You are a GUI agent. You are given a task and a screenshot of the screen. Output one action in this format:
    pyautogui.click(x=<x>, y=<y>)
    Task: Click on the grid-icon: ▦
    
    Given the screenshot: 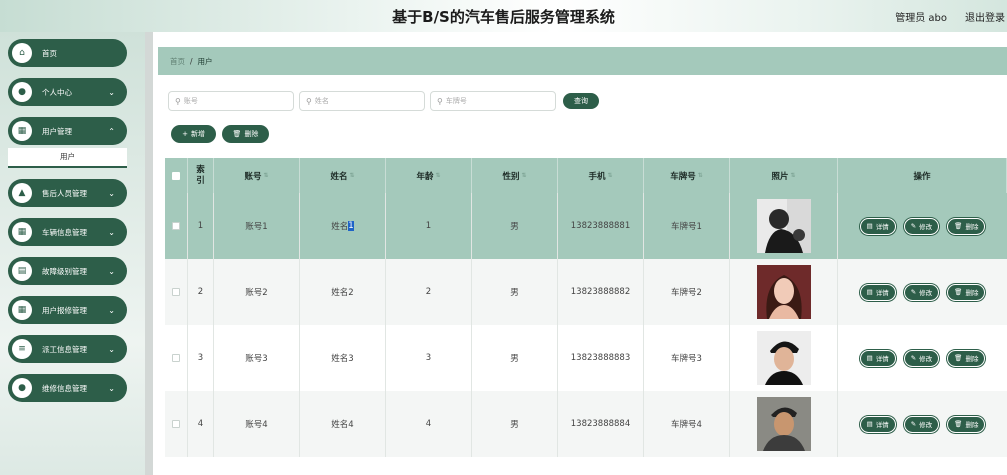 What is the action you would take?
    pyautogui.click(x=22, y=131)
    